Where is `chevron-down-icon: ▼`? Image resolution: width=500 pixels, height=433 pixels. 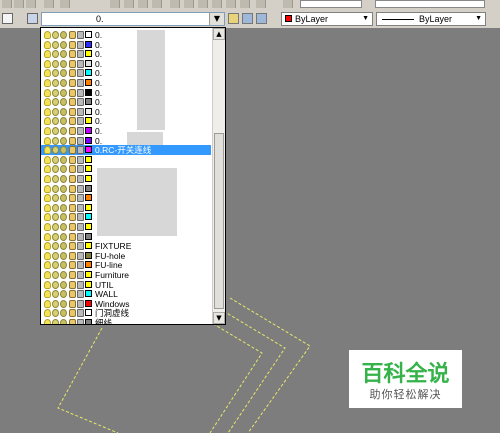
chevron-down-icon: ▼ is located at coordinates (216, 19).